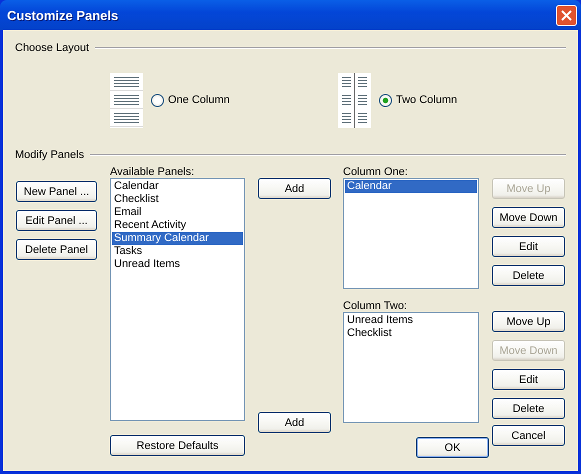 The image size is (581, 474). I want to click on available-panels-list: Calendar Checklist Email Recent Activity Summary Calendar Tasks Unread Items, so click(177, 299).